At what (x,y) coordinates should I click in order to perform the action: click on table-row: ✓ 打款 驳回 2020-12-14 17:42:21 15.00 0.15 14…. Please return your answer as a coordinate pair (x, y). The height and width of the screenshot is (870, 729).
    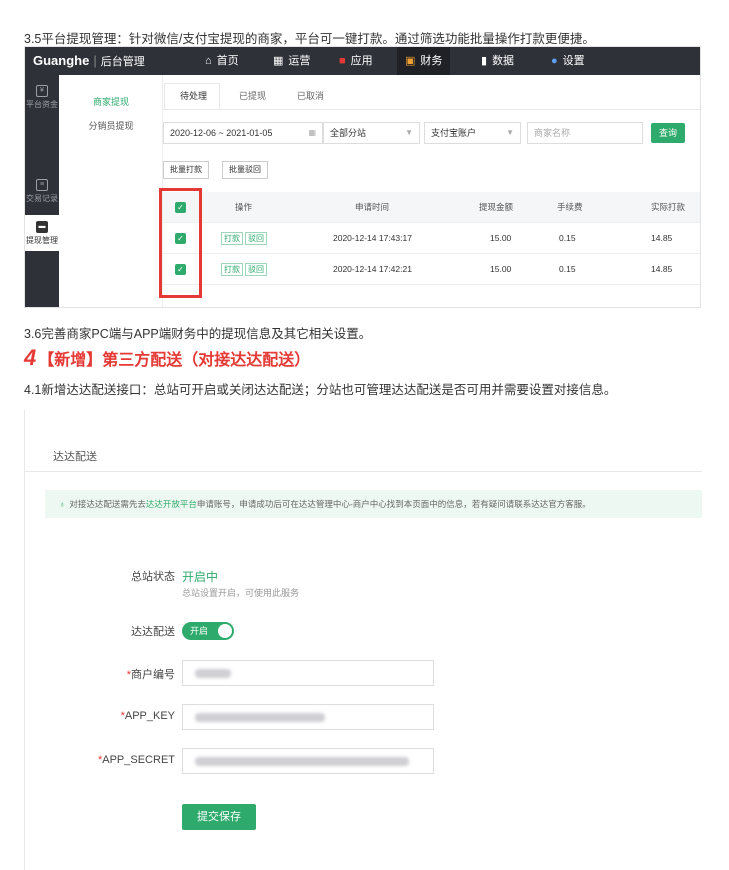
    Looking at the image, I should click on (431, 269).